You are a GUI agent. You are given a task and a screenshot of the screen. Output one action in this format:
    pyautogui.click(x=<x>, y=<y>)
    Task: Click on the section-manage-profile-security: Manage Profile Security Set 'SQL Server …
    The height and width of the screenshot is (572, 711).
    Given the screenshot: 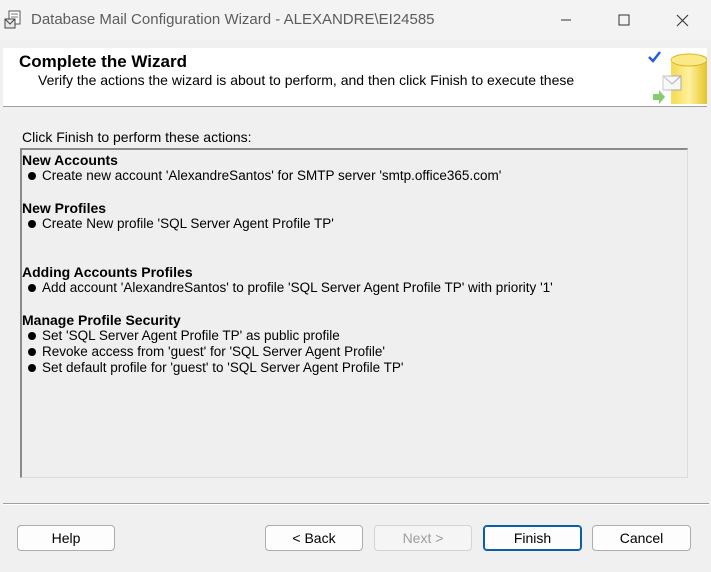 What is the action you would take?
    pyautogui.click(x=213, y=344)
    